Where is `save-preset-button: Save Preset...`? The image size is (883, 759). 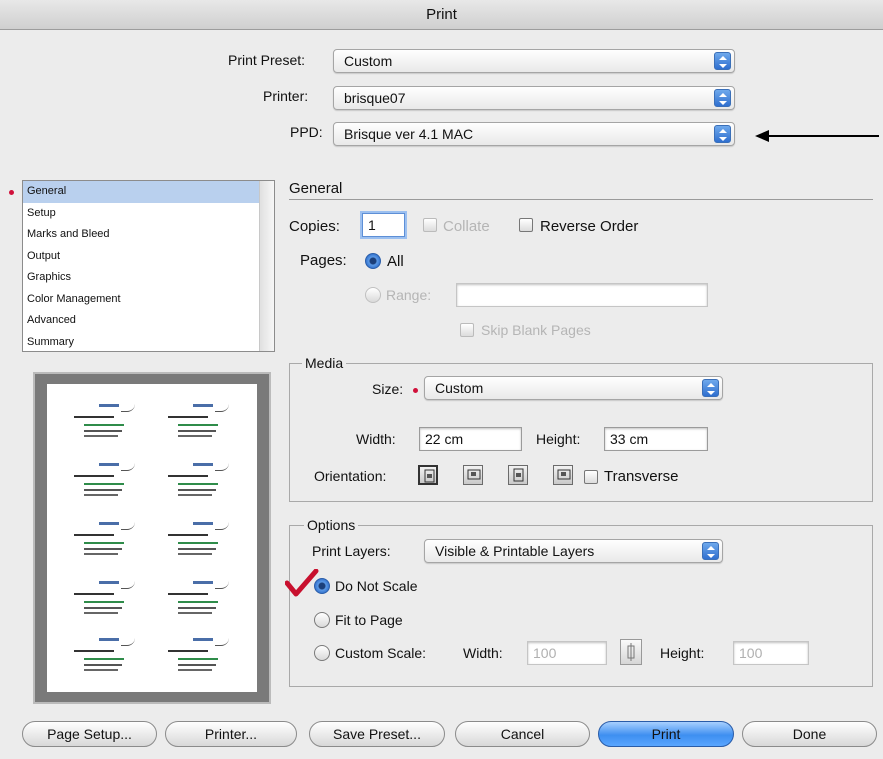 save-preset-button: Save Preset... is located at coordinates (377, 734).